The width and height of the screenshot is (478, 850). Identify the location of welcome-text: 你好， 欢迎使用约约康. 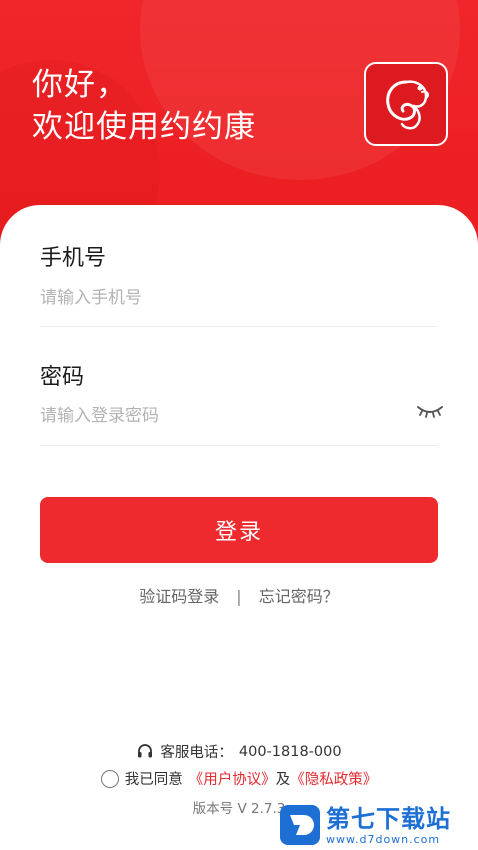
(144, 106).